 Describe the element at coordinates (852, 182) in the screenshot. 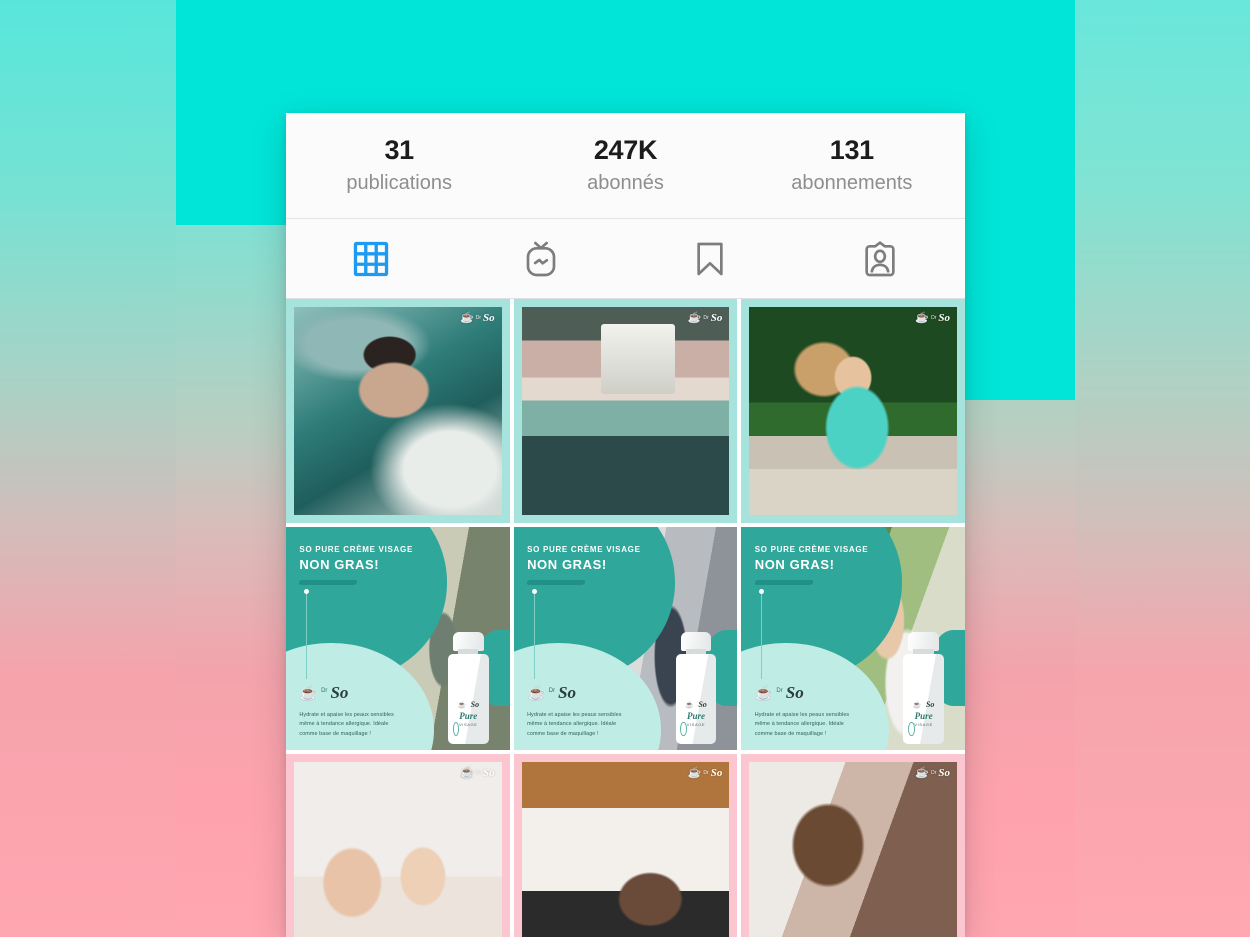

I see `stat-following-label: abonnements` at that location.